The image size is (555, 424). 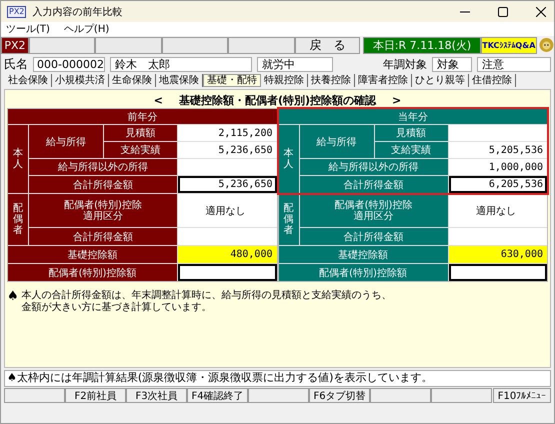 What do you see at coordinates (295, 64) in the screenshot?
I see `status-field: 就労中` at bounding box center [295, 64].